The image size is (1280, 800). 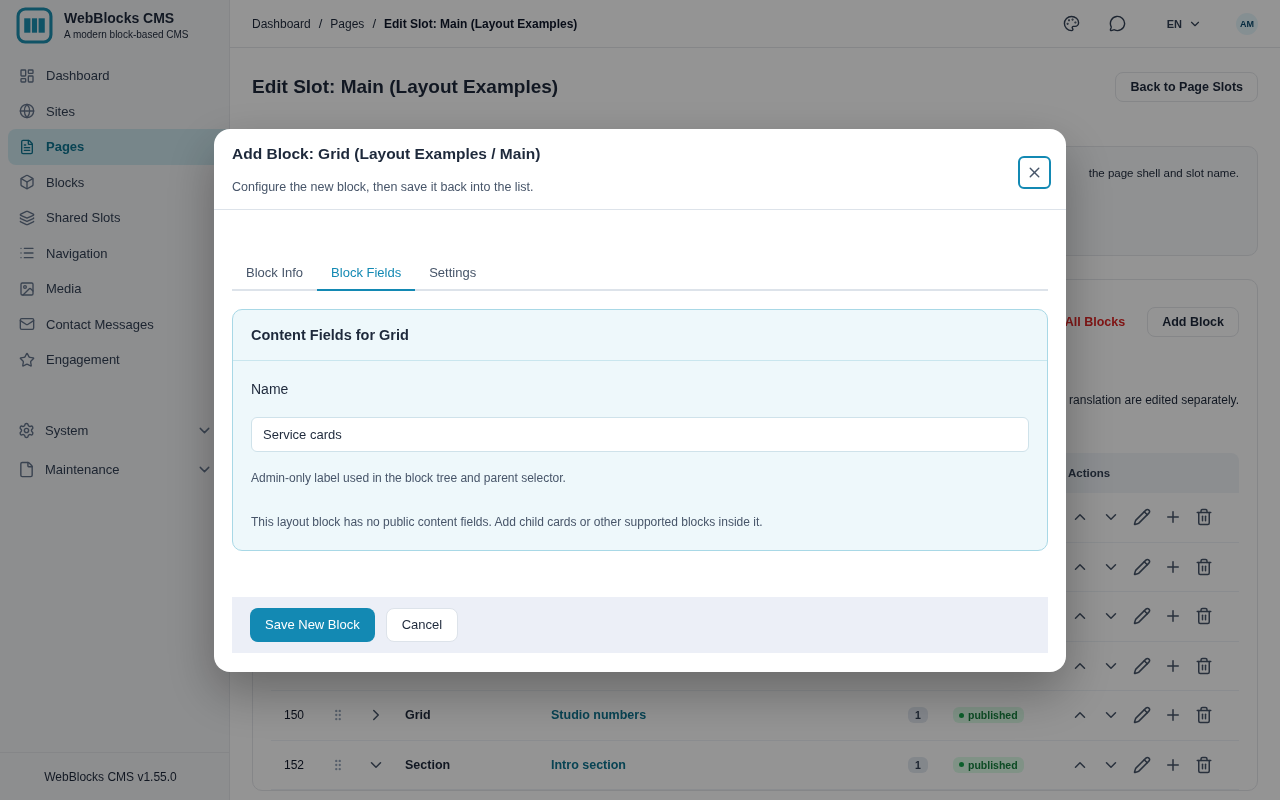 What do you see at coordinates (27, 75) in the screenshot?
I see `dashboard-icon` at bounding box center [27, 75].